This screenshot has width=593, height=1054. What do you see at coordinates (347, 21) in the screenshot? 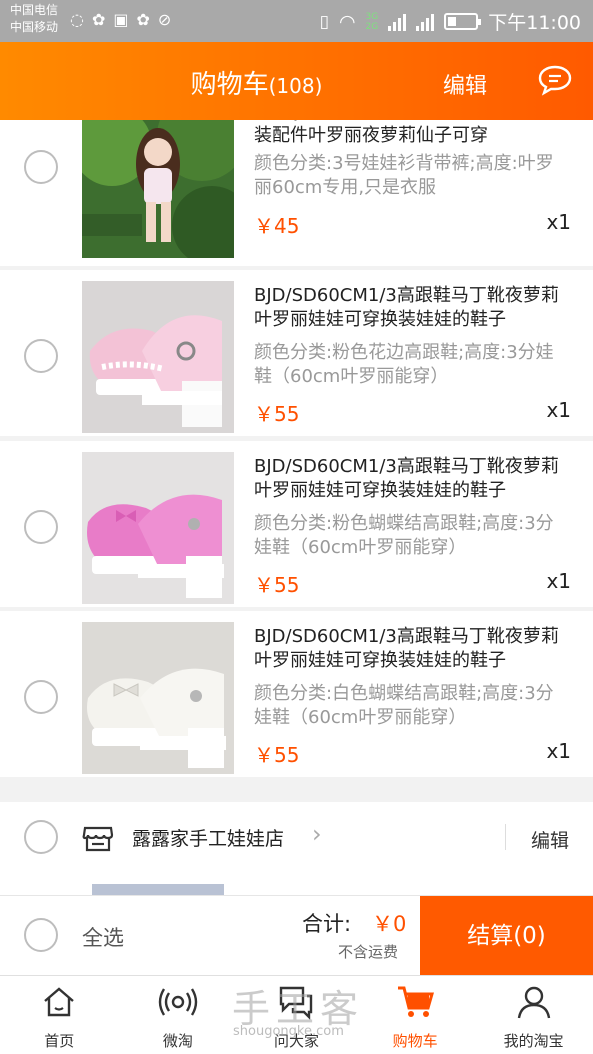
I see `wifi-icon: ◠` at bounding box center [347, 21].